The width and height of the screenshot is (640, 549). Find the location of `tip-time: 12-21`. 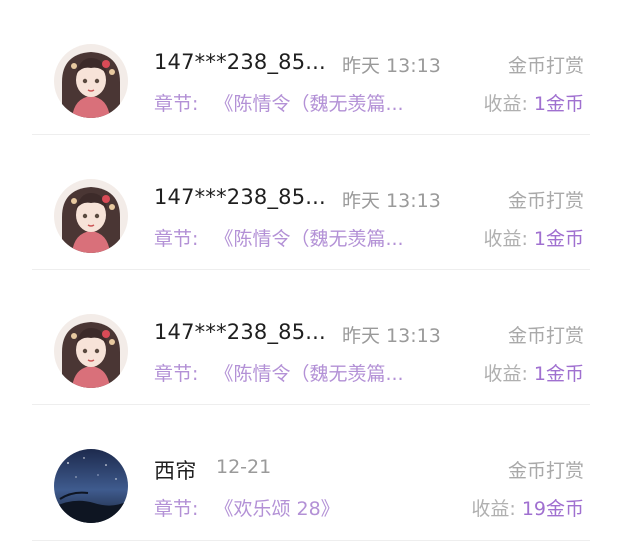

tip-time: 12-21 is located at coordinates (244, 467).